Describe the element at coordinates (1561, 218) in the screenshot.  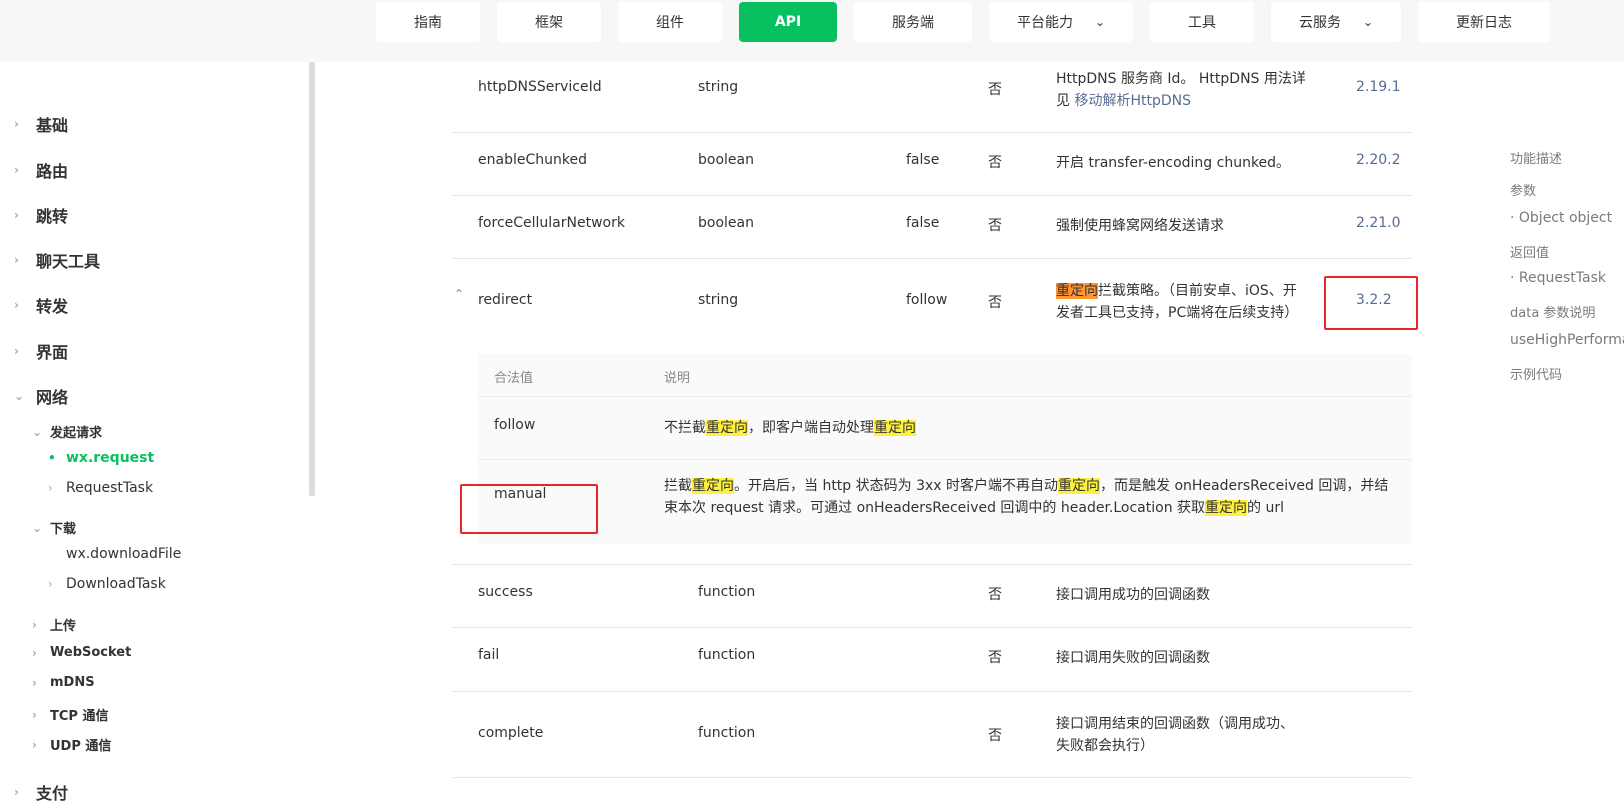
I see `toc-item: · Object object` at that location.